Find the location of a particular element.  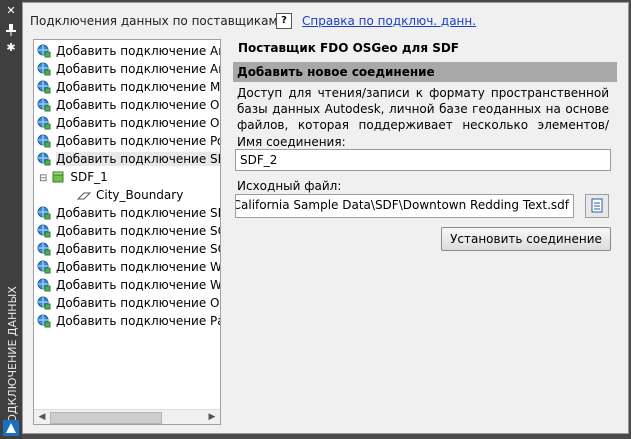

document-icon is located at coordinates (597, 205).